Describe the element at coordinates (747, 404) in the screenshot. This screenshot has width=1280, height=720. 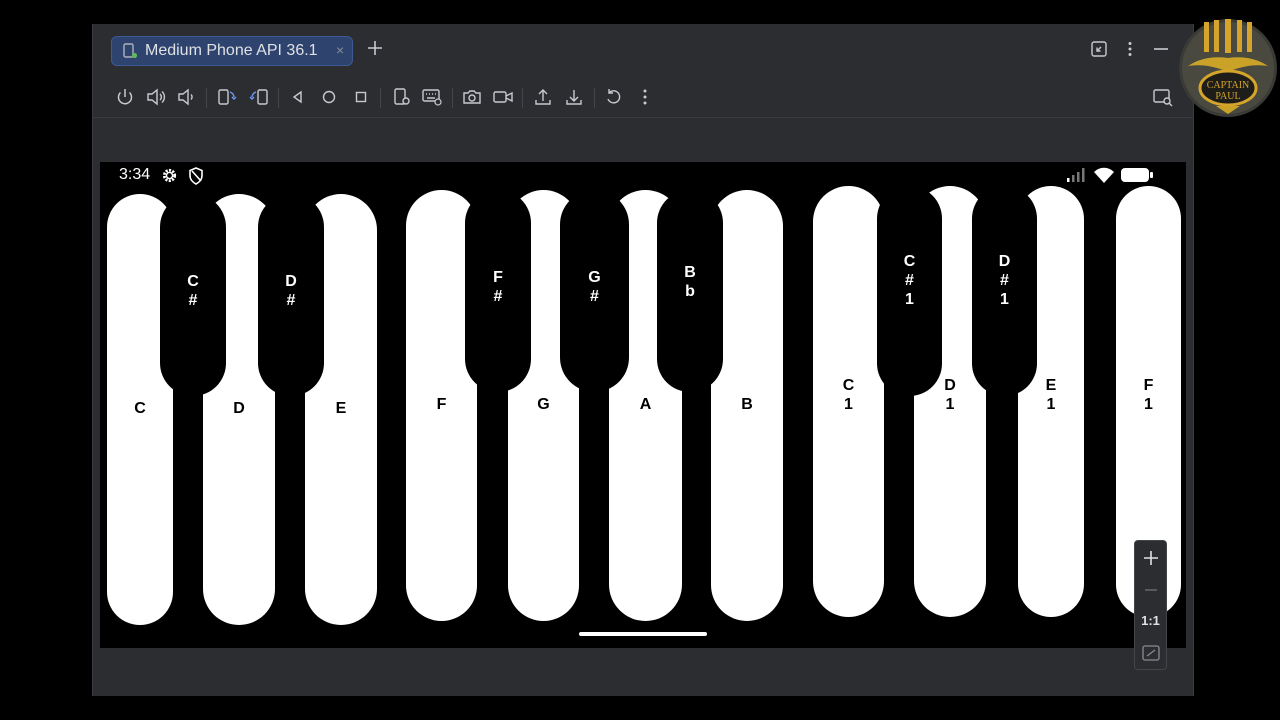
I see `key-label: B` at that location.